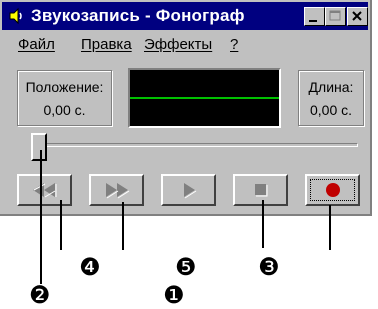 The image size is (378, 309). Describe the element at coordinates (186, 267) in the screenshot. I see `callout-5: ❺` at that location.